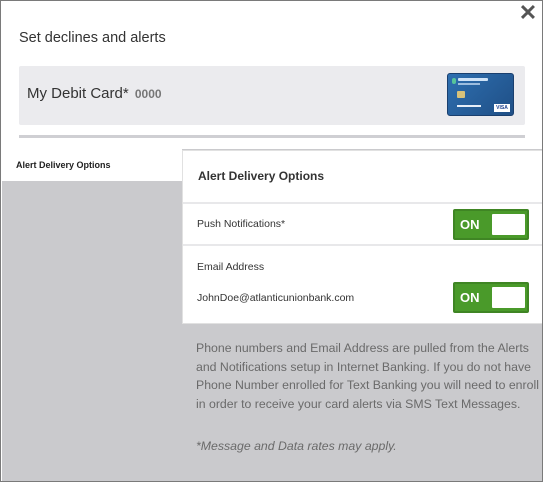 The height and width of the screenshot is (482, 543). What do you see at coordinates (272, 95) in the screenshot?
I see `card-summary: My Debit Card* 0000 VISA` at bounding box center [272, 95].